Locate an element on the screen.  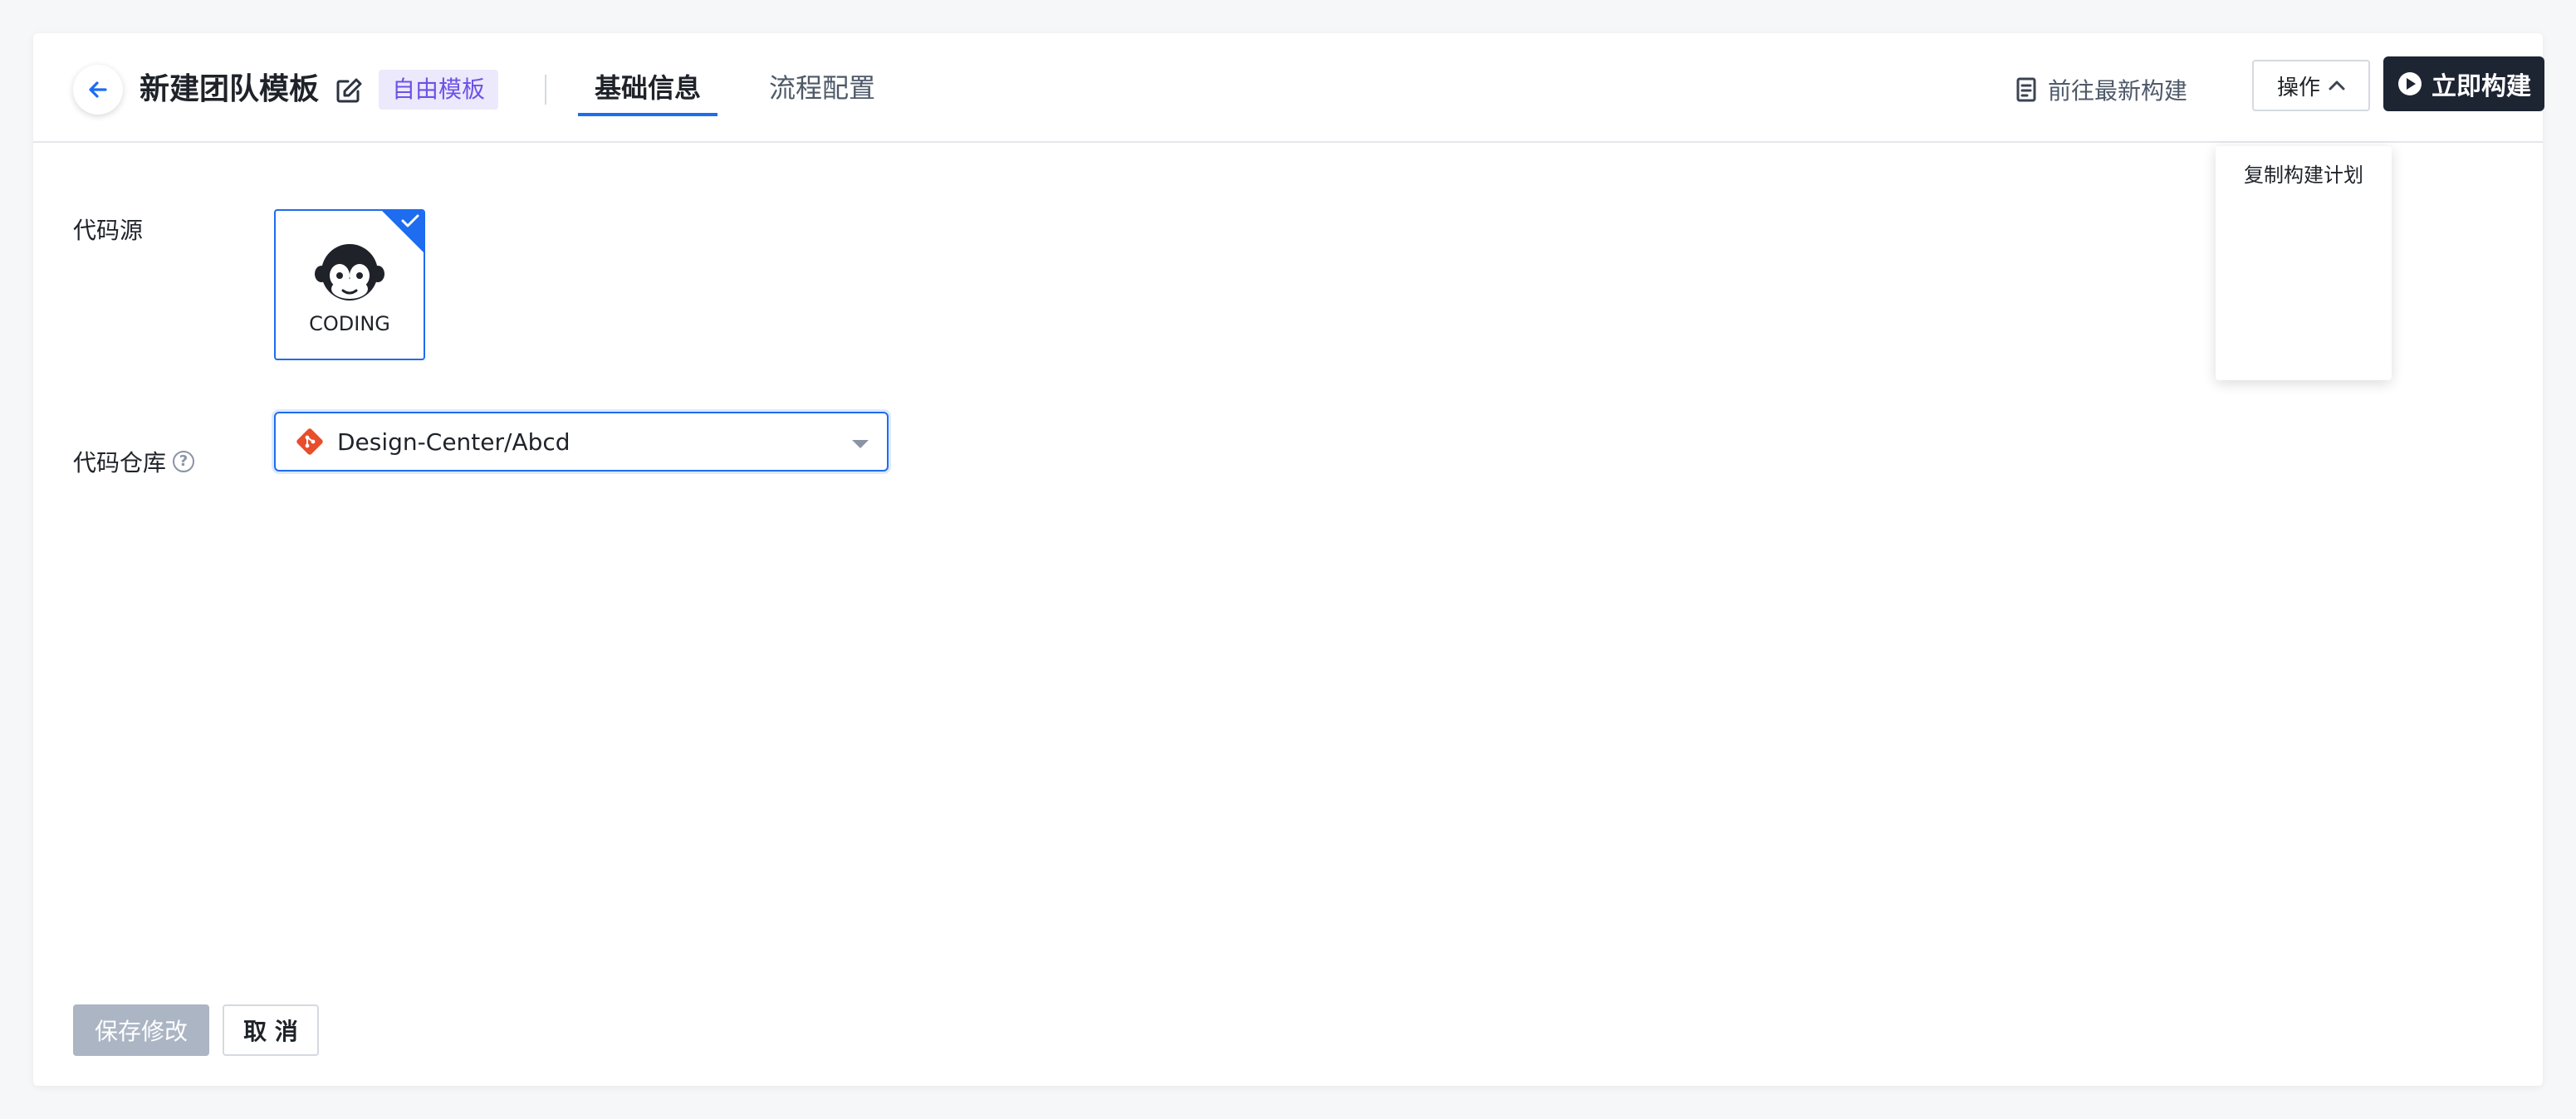
code-source-label: 代码源 is located at coordinates (108, 230).